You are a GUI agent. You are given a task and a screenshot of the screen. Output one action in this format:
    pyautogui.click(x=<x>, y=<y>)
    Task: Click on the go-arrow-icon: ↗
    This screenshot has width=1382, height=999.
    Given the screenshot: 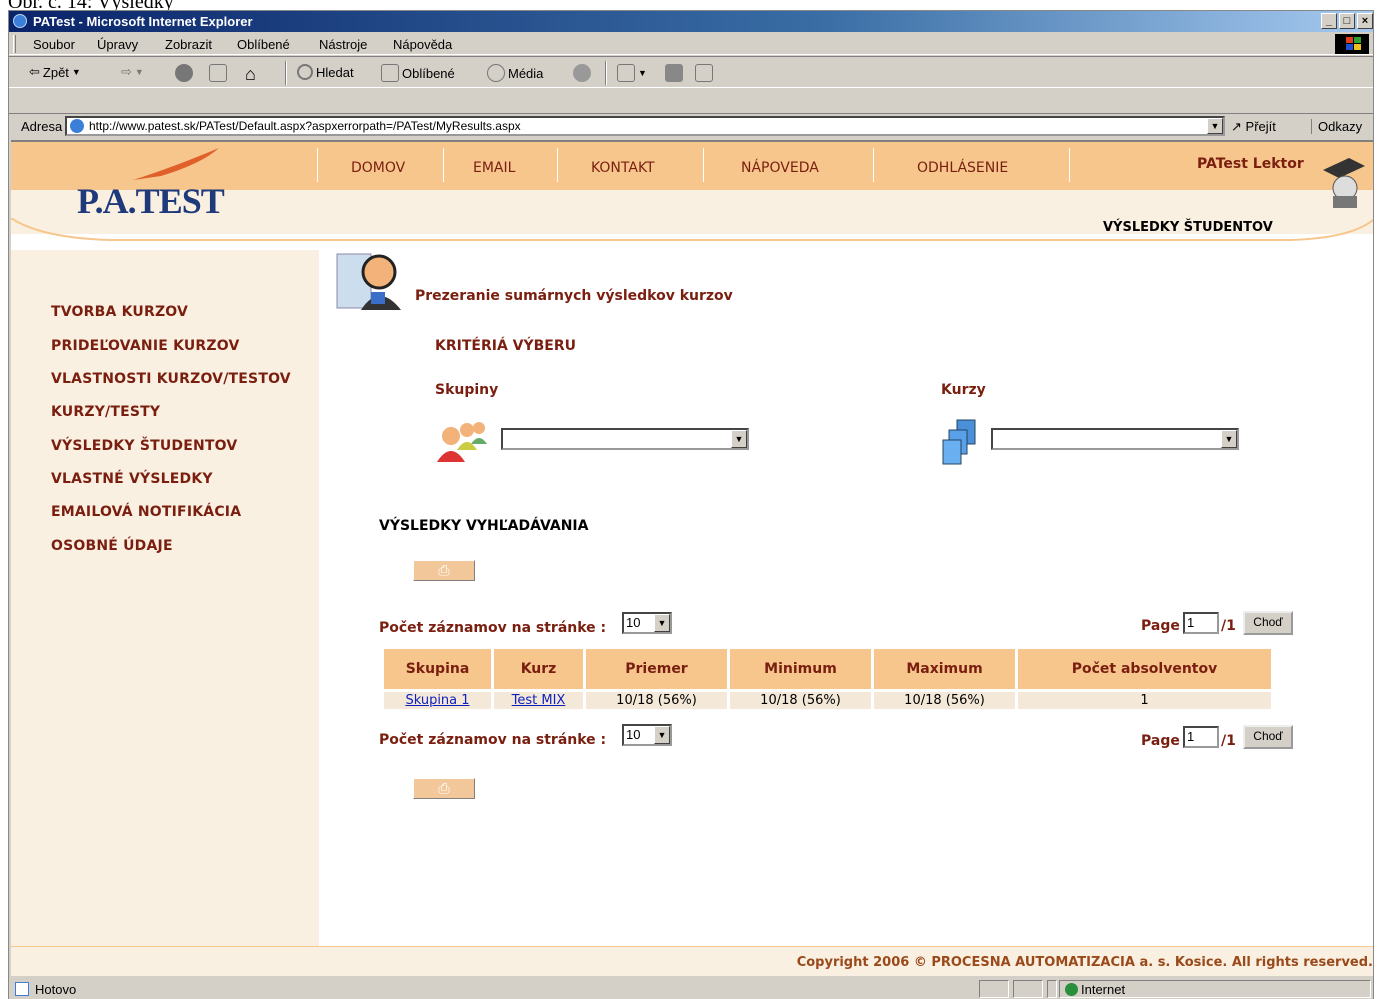 What is the action you would take?
    pyautogui.click(x=1236, y=126)
    